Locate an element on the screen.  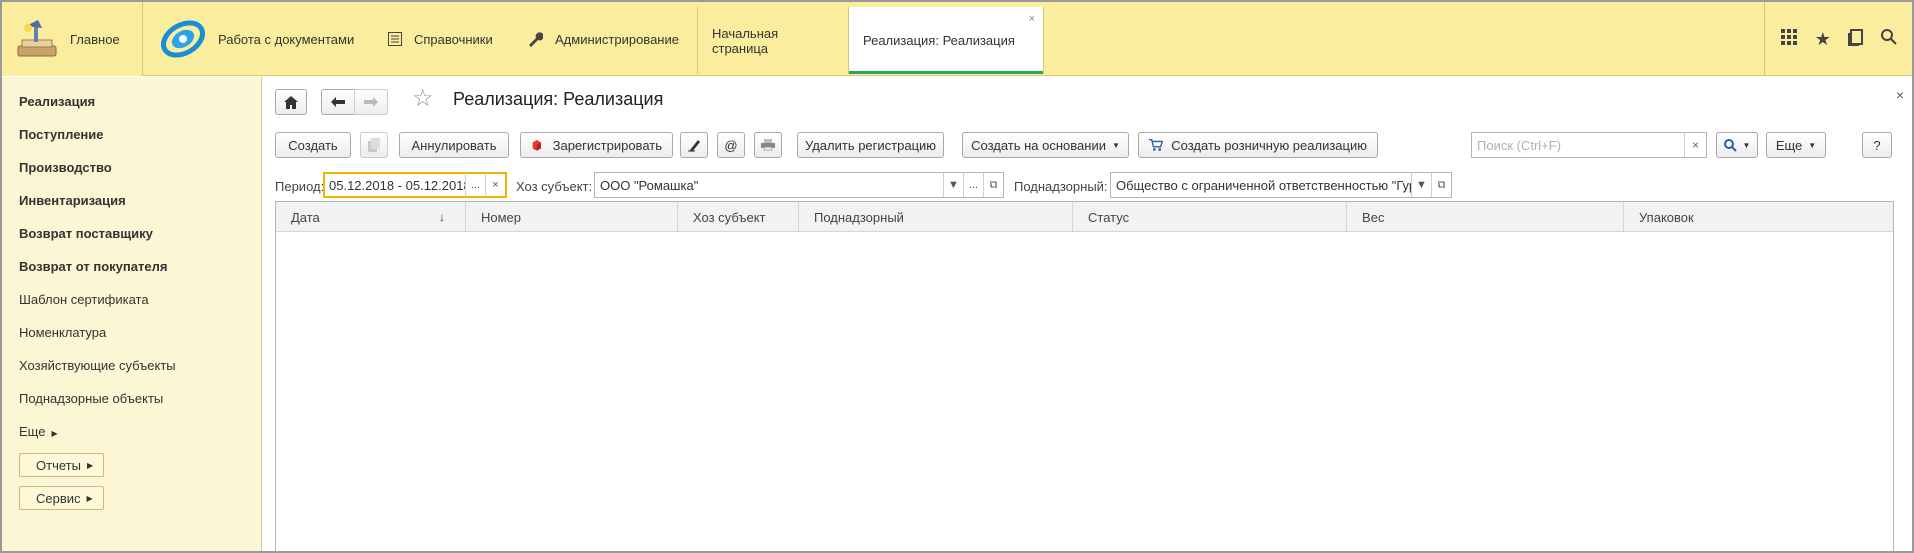
supervised-label: Поднадзорный: is located at coordinates (1061, 186).